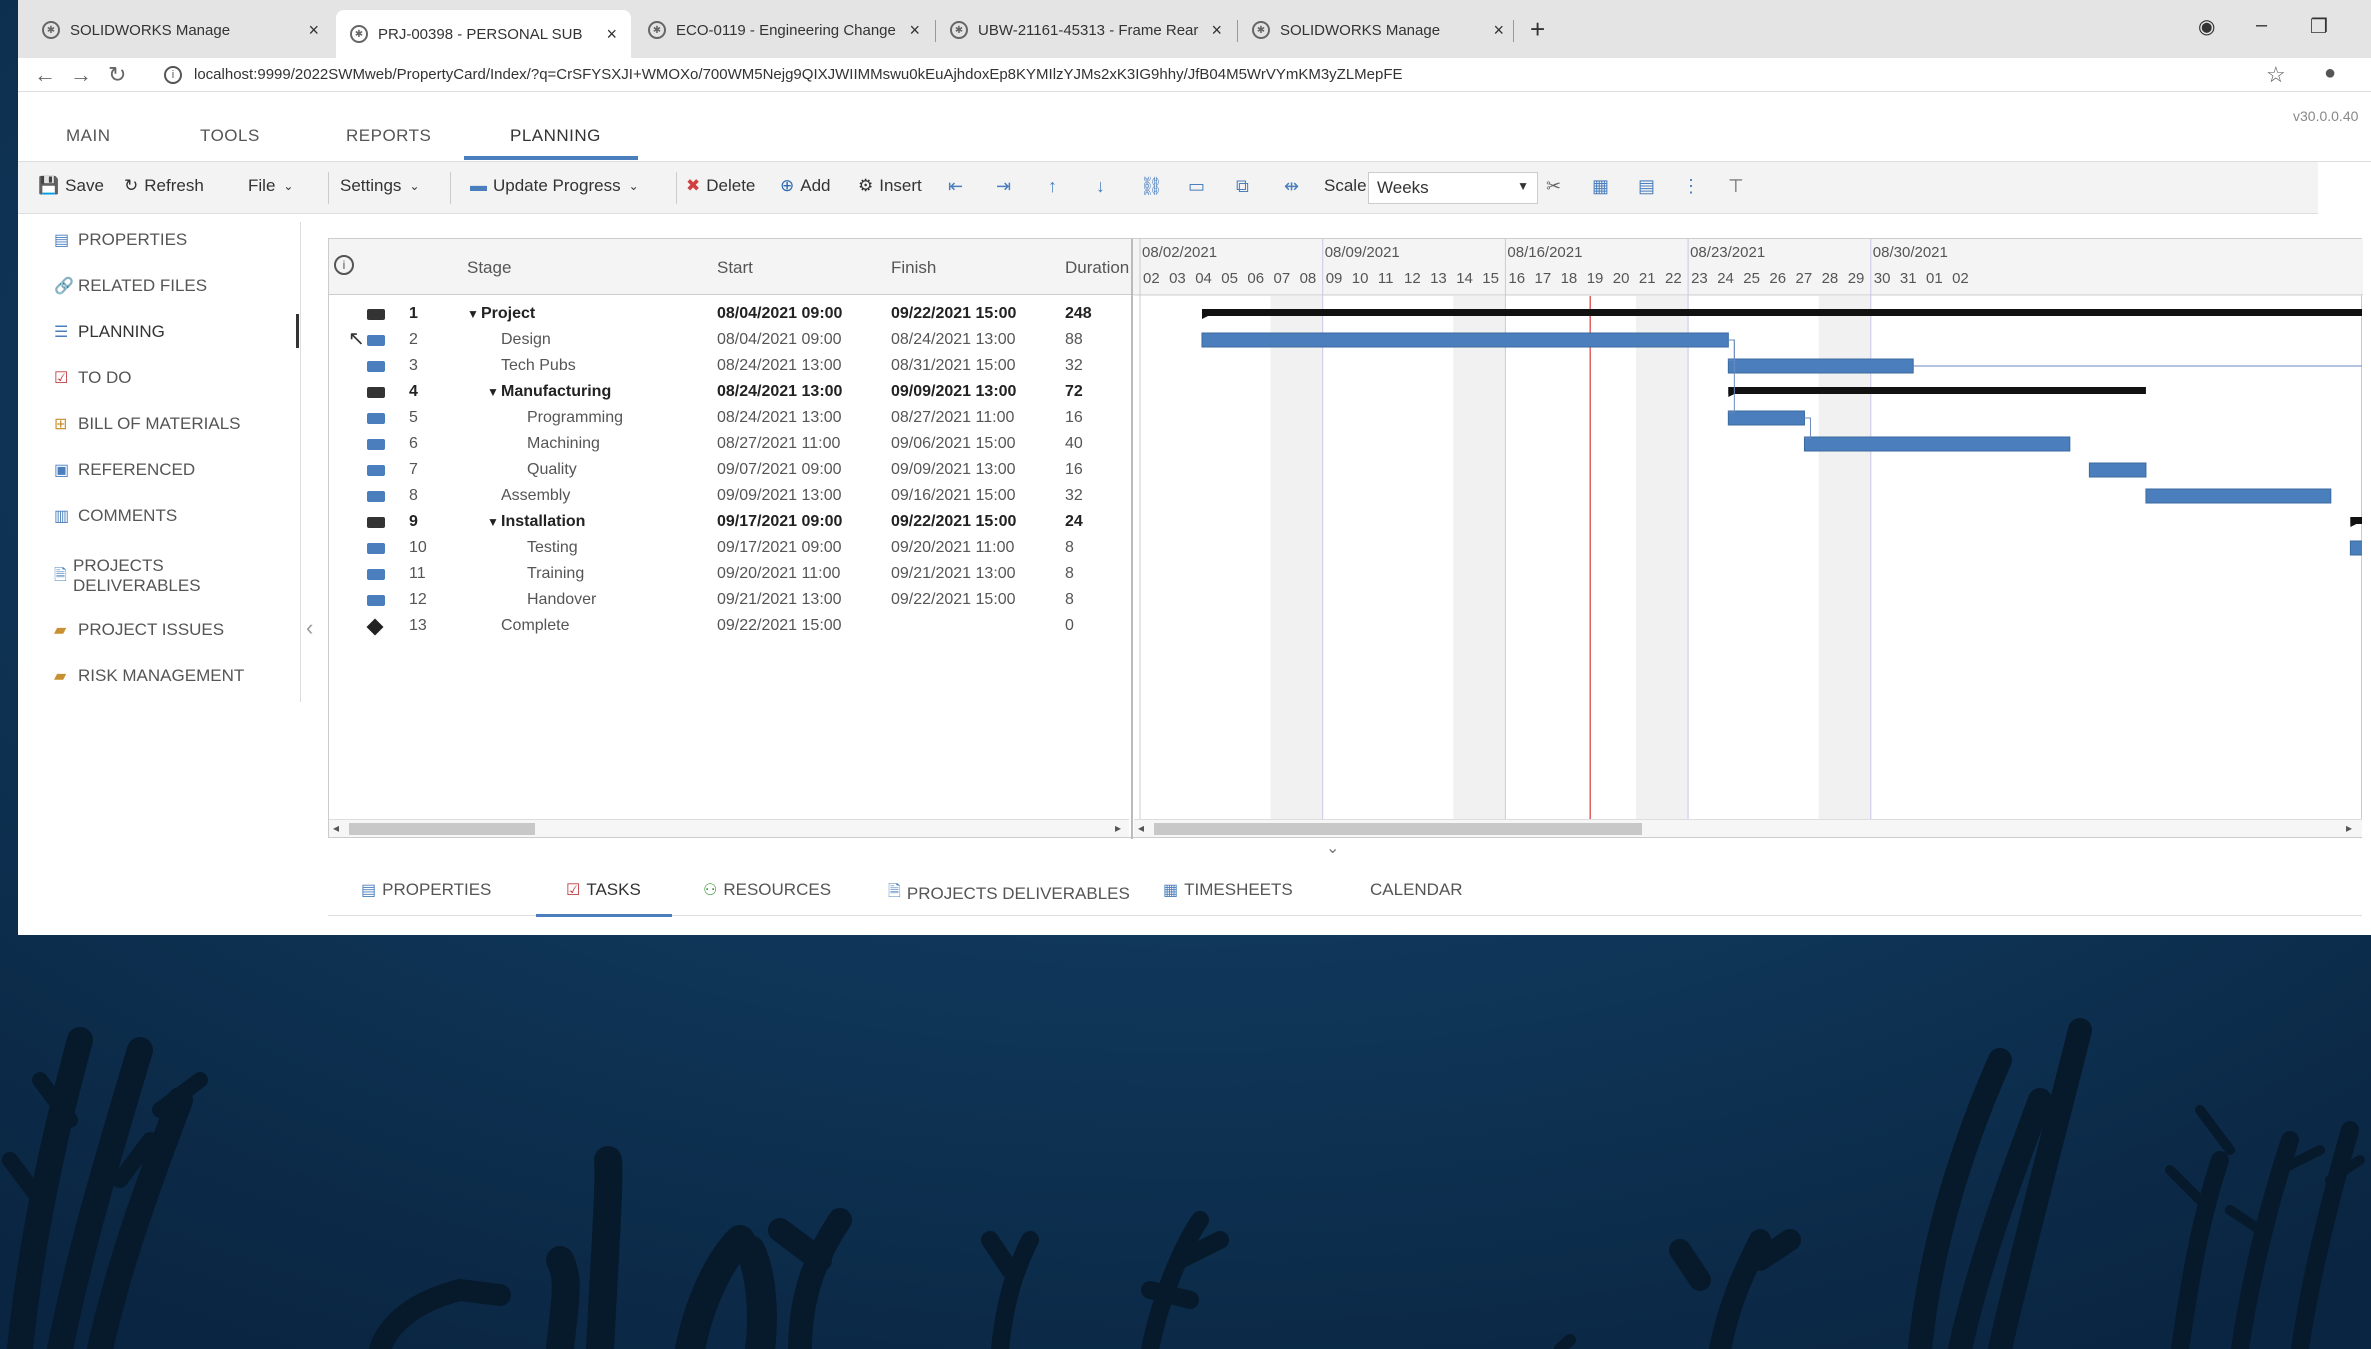 This screenshot has width=2371, height=1349. What do you see at coordinates (149, 676) in the screenshot?
I see `sidebar-item-risk-management: ▰ RISK MANAGEMENT` at bounding box center [149, 676].